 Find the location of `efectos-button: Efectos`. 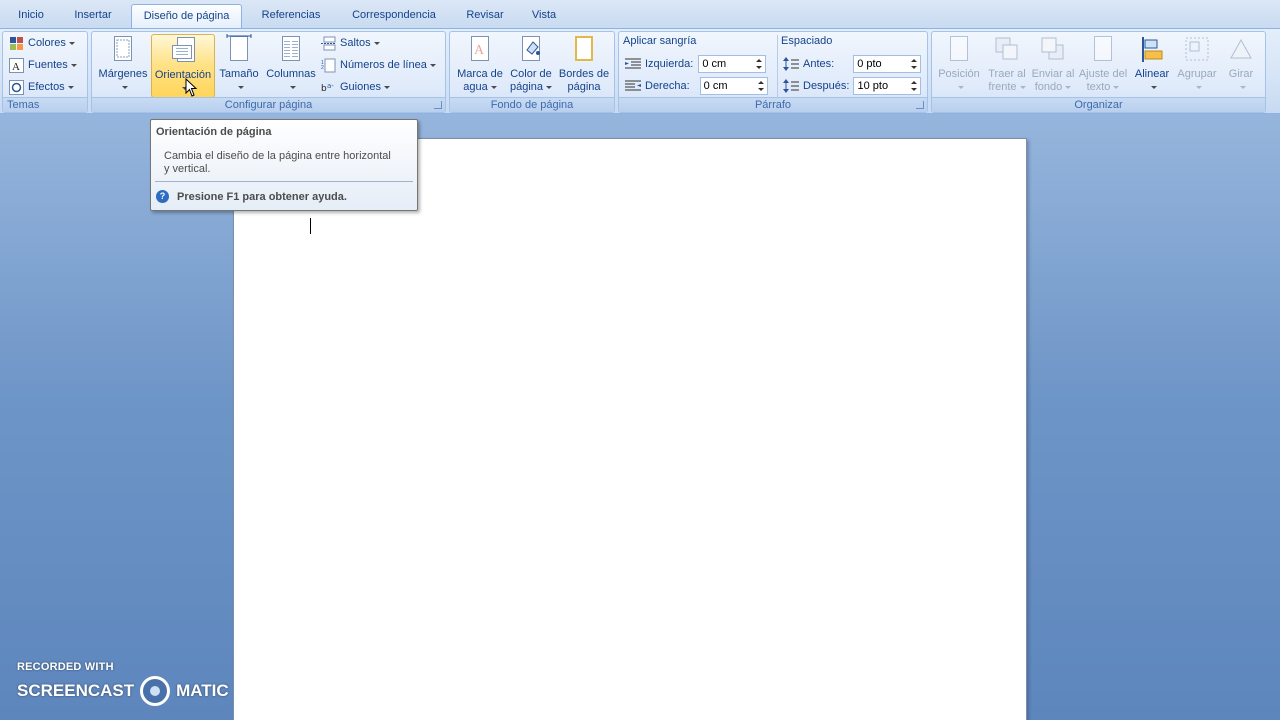

efectos-button: Efectos is located at coordinates (41, 87).